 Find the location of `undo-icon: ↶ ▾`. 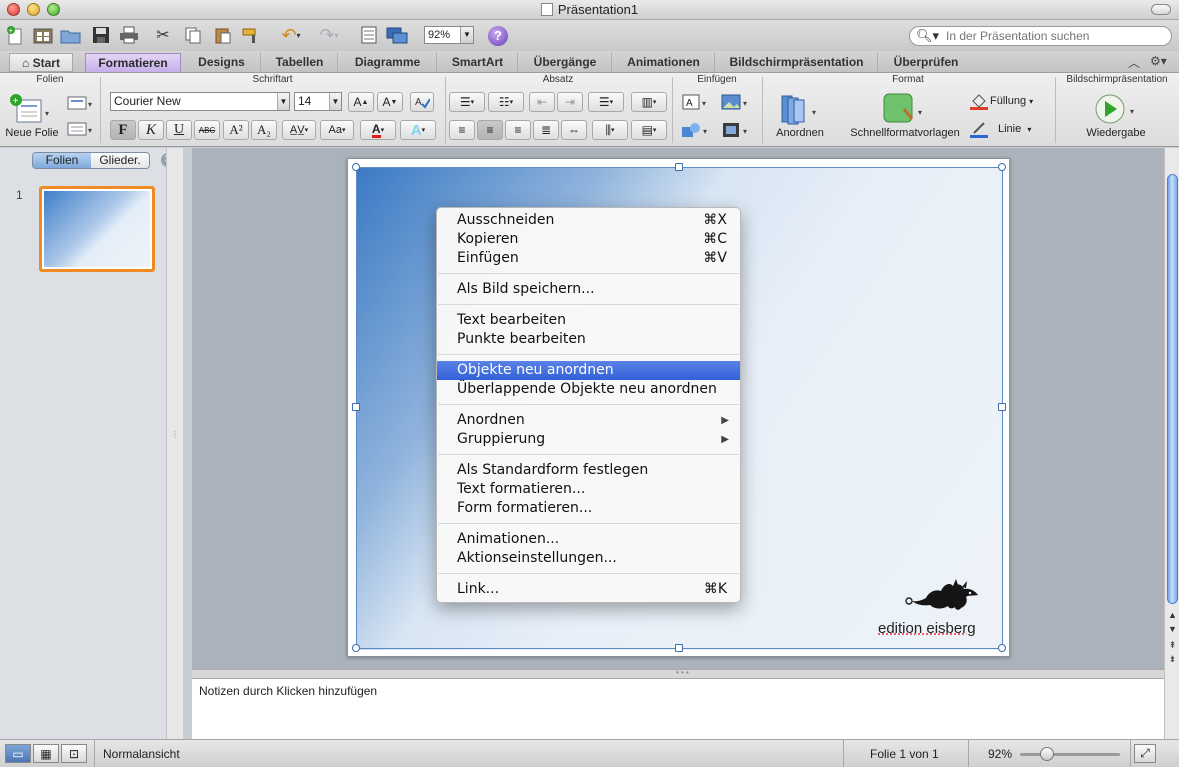

undo-icon: ↶ ▾ is located at coordinates (291, 35).